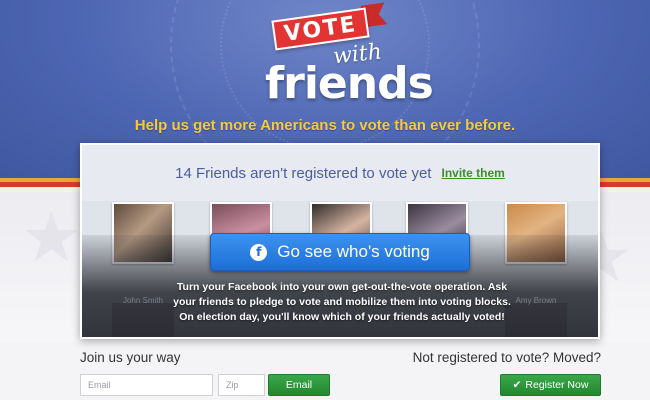  Describe the element at coordinates (557, 385) in the screenshot. I see `register-button-label: Register Now` at that location.